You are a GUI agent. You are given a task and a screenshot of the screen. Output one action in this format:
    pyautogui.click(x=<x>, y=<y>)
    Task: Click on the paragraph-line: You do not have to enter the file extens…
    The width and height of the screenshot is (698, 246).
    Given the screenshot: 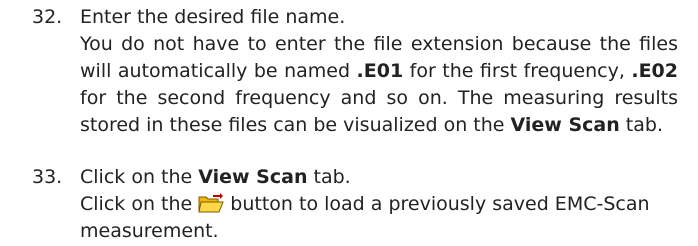 What is the action you would take?
    pyautogui.click(x=379, y=44)
    